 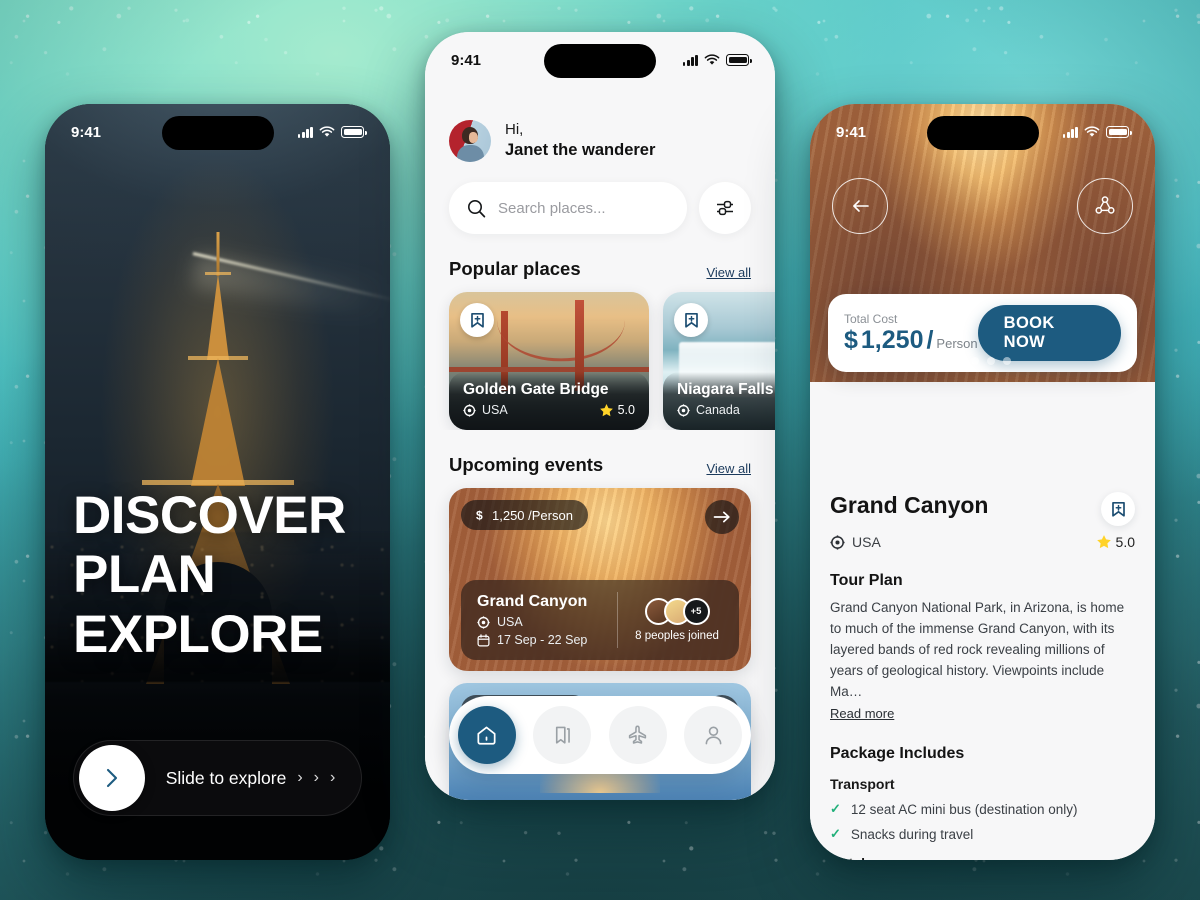 What do you see at coordinates (719, 361) in the screenshot?
I see `list-item: Niagara Falls Canada` at bounding box center [719, 361].